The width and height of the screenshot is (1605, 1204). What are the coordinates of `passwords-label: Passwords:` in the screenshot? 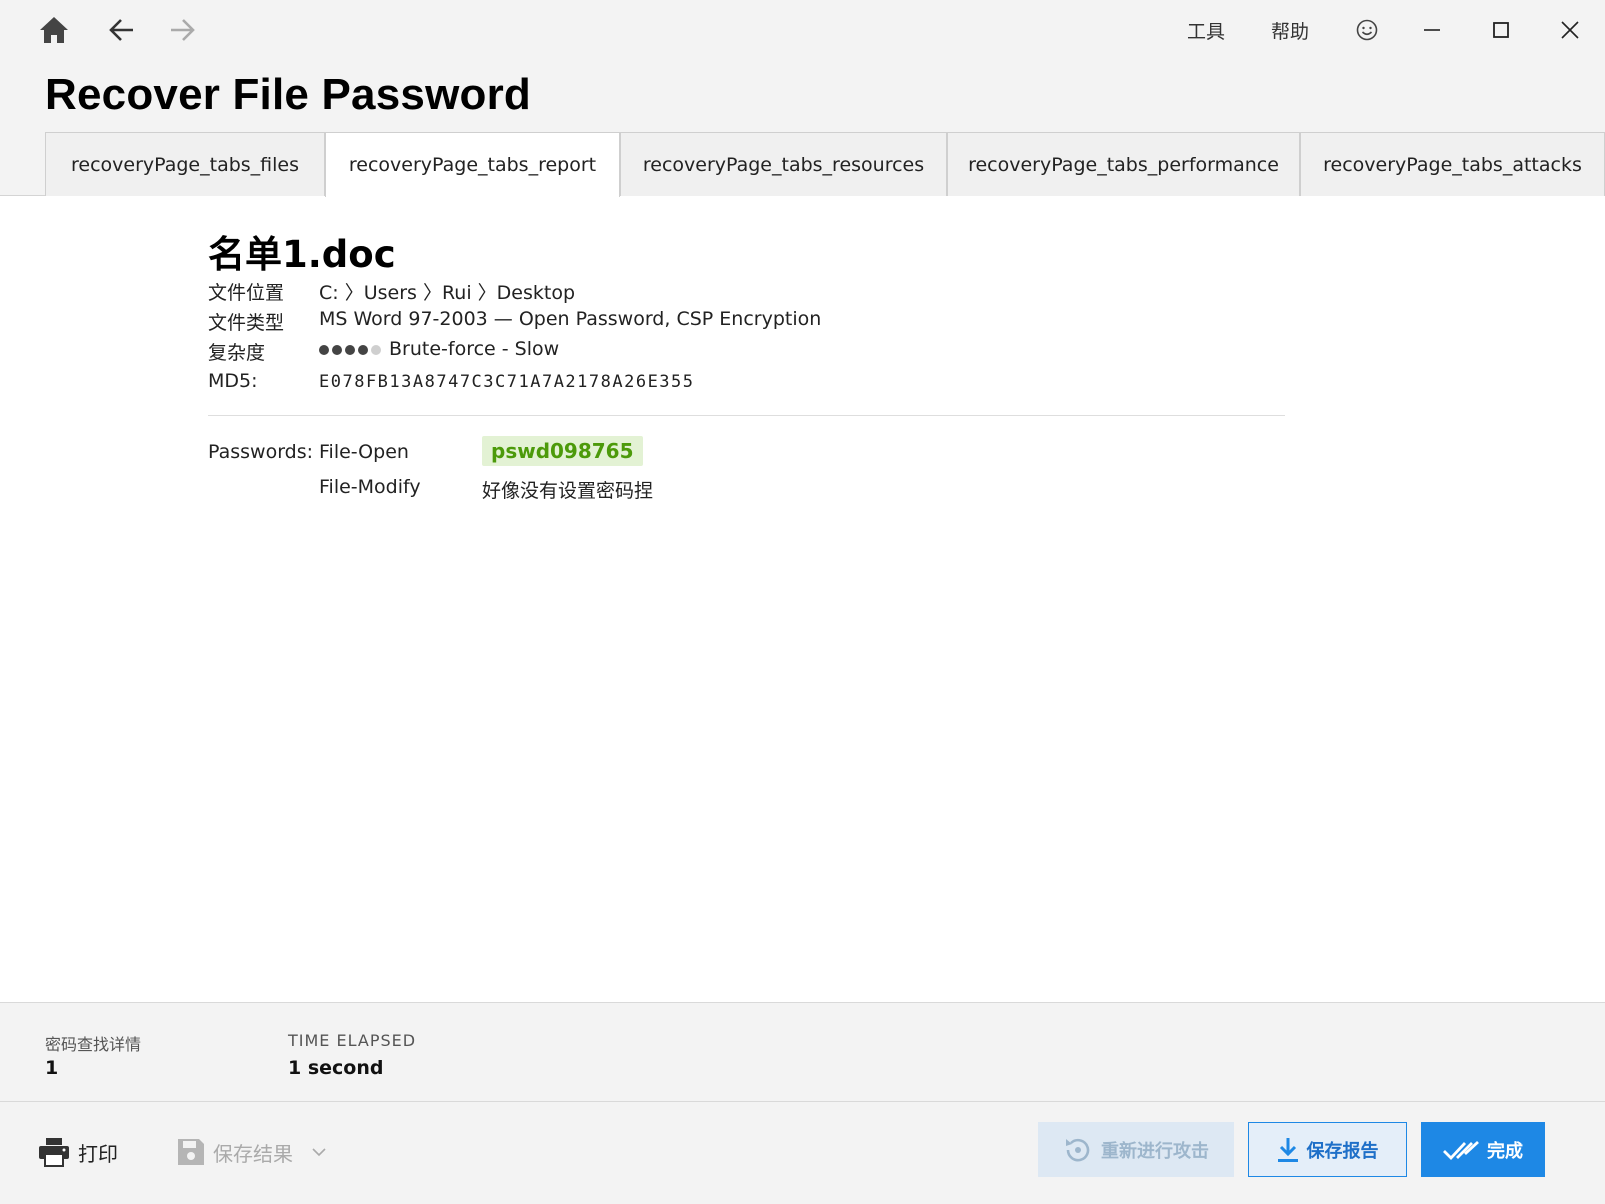 It's located at (261, 452).